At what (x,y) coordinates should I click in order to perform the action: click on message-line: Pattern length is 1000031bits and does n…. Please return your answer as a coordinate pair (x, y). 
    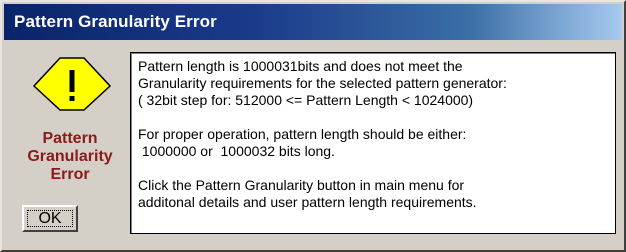
    Looking at the image, I should click on (300, 66).